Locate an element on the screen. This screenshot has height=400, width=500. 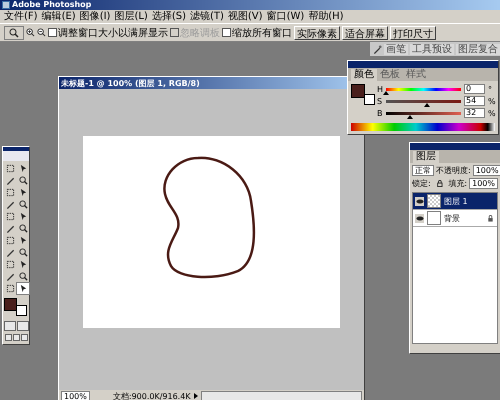
layer-name: 图层 1 is located at coordinates (456, 201).